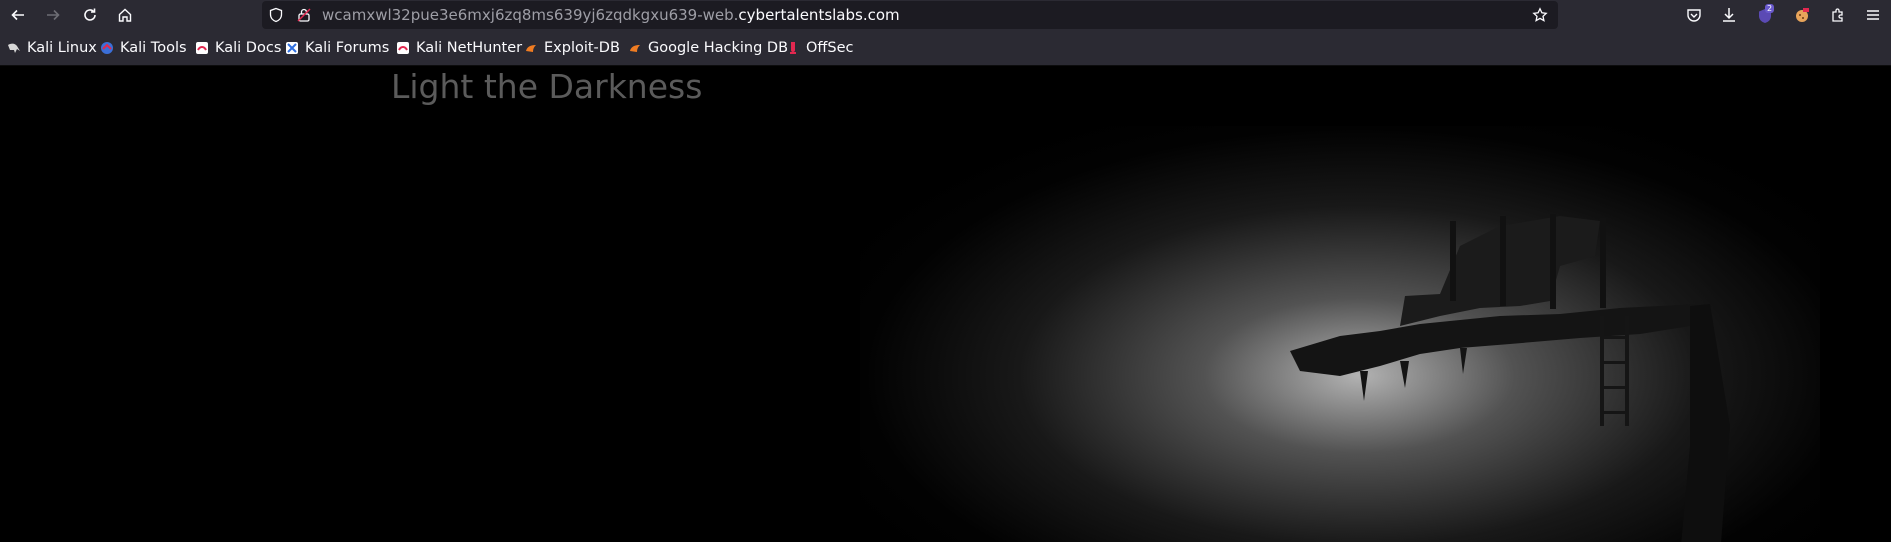 The image size is (1891, 542). Describe the element at coordinates (547, 86) in the screenshot. I see `page-title: Light the Darkness` at that location.